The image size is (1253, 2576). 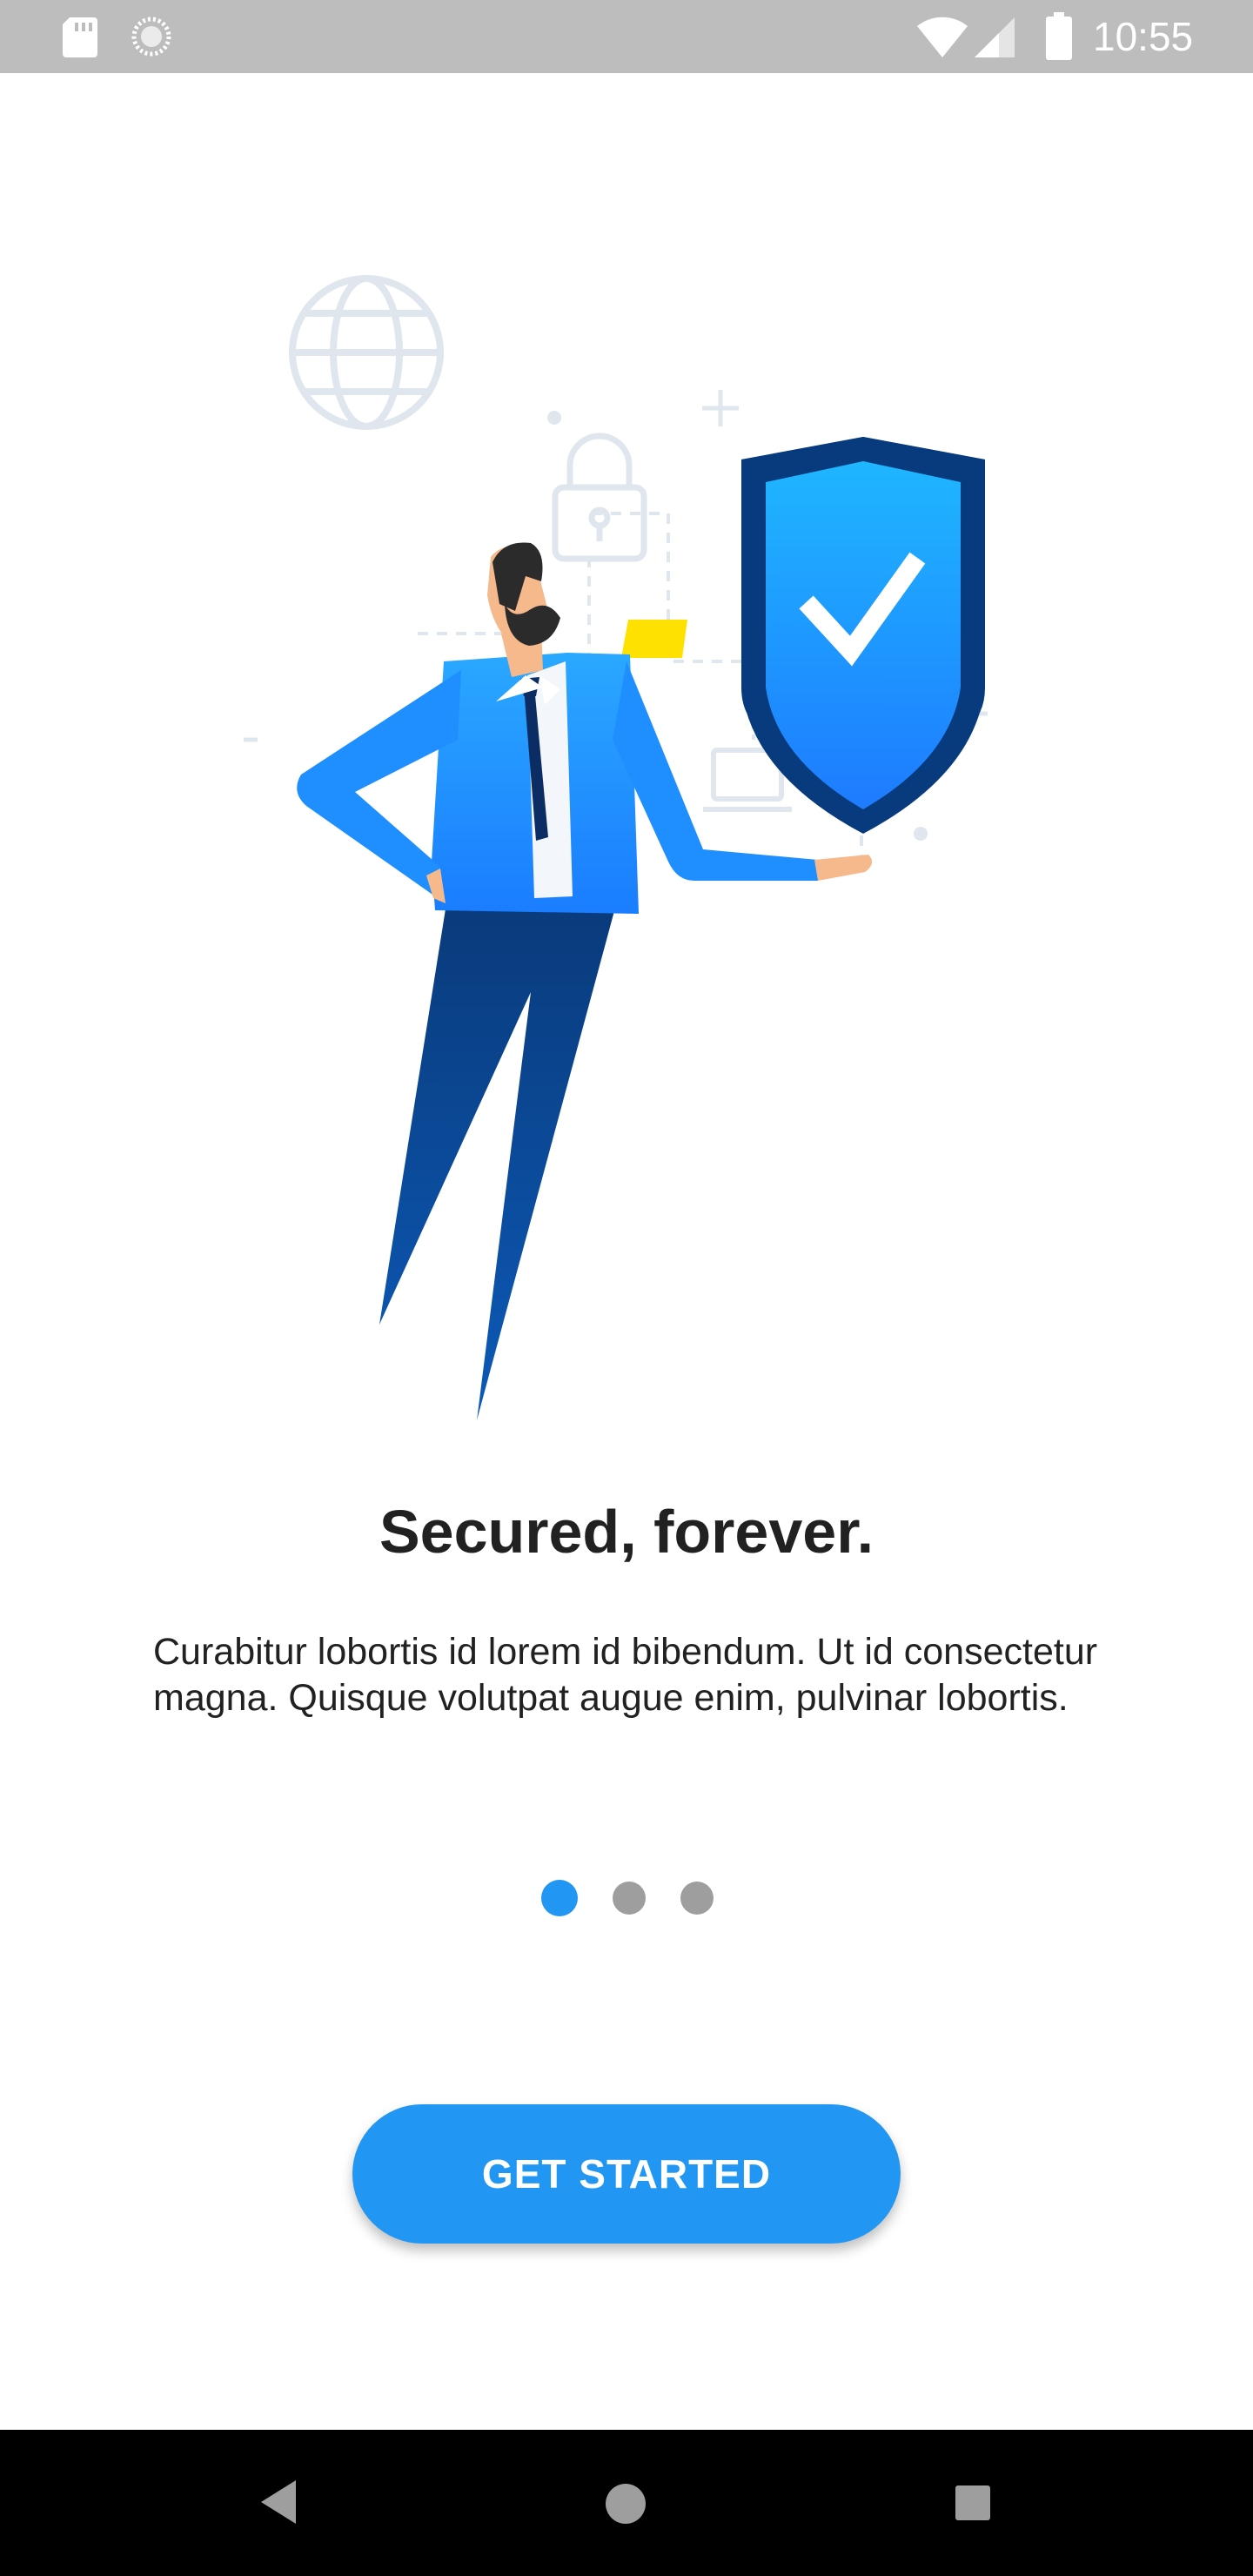 What do you see at coordinates (942, 37) in the screenshot?
I see `wifi-icon` at bounding box center [942, 37].